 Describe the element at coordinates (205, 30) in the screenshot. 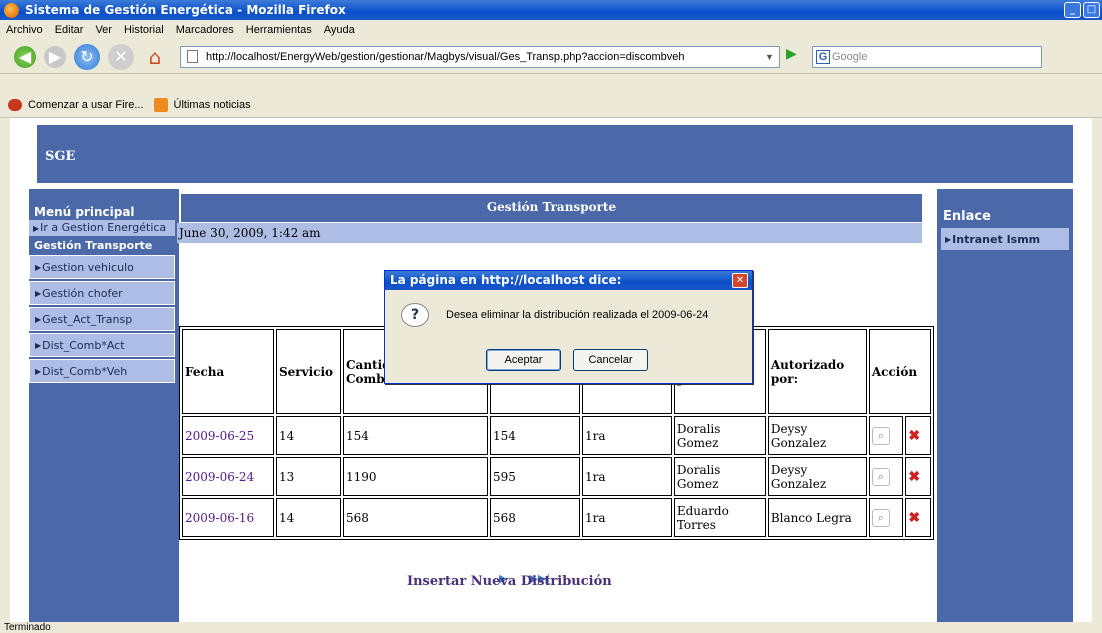

I see `menu-marcadores: Marcadores` at that location.